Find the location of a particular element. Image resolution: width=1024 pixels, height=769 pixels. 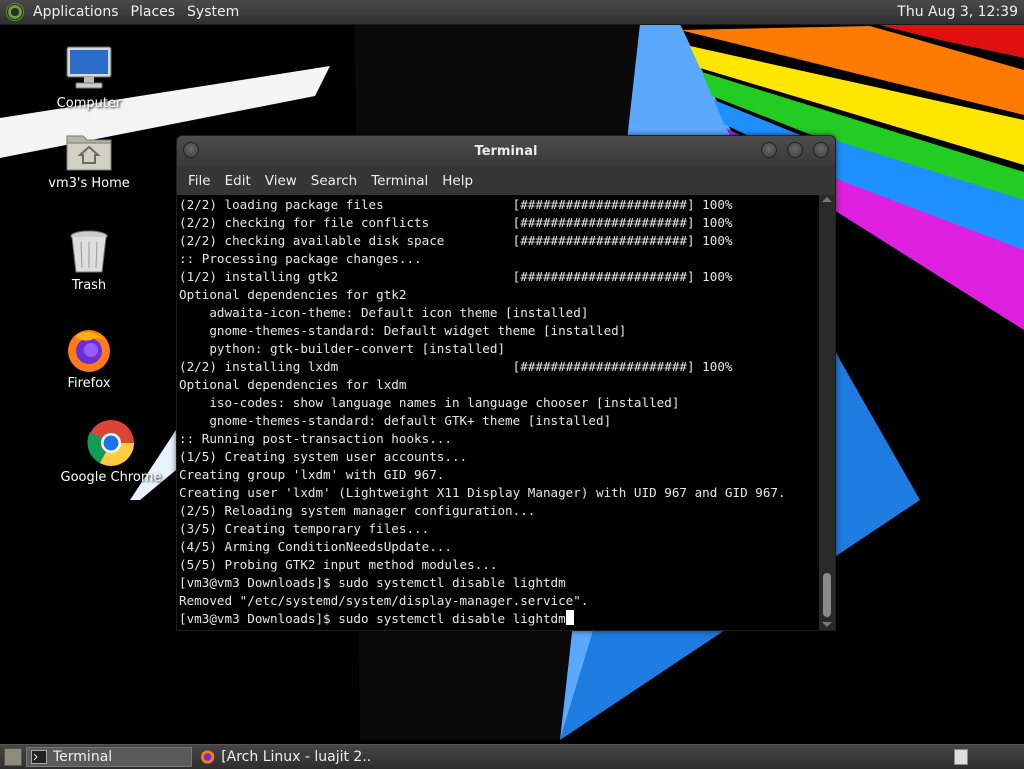

computer-icon is located at coordinates (89, 67).